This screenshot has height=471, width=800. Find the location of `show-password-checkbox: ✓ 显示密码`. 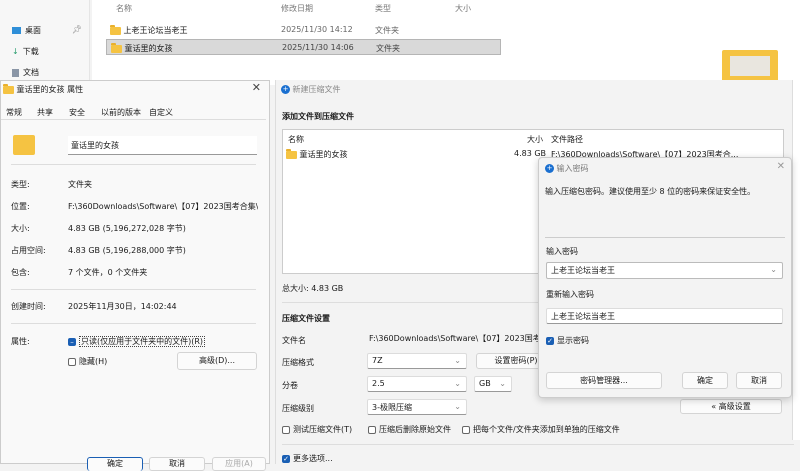

show-password-checkbox: ✓ 显示密码 is located at coordinates (567, 340).